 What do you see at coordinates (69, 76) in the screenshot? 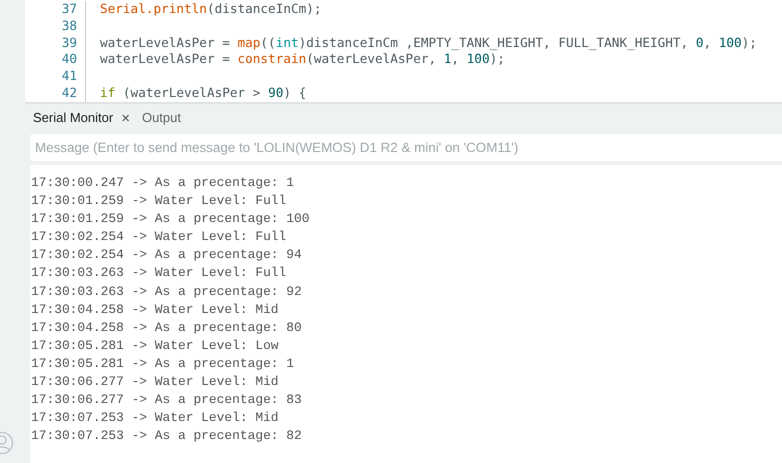
I see `line-number: 41` at bounding box center [69, 76].